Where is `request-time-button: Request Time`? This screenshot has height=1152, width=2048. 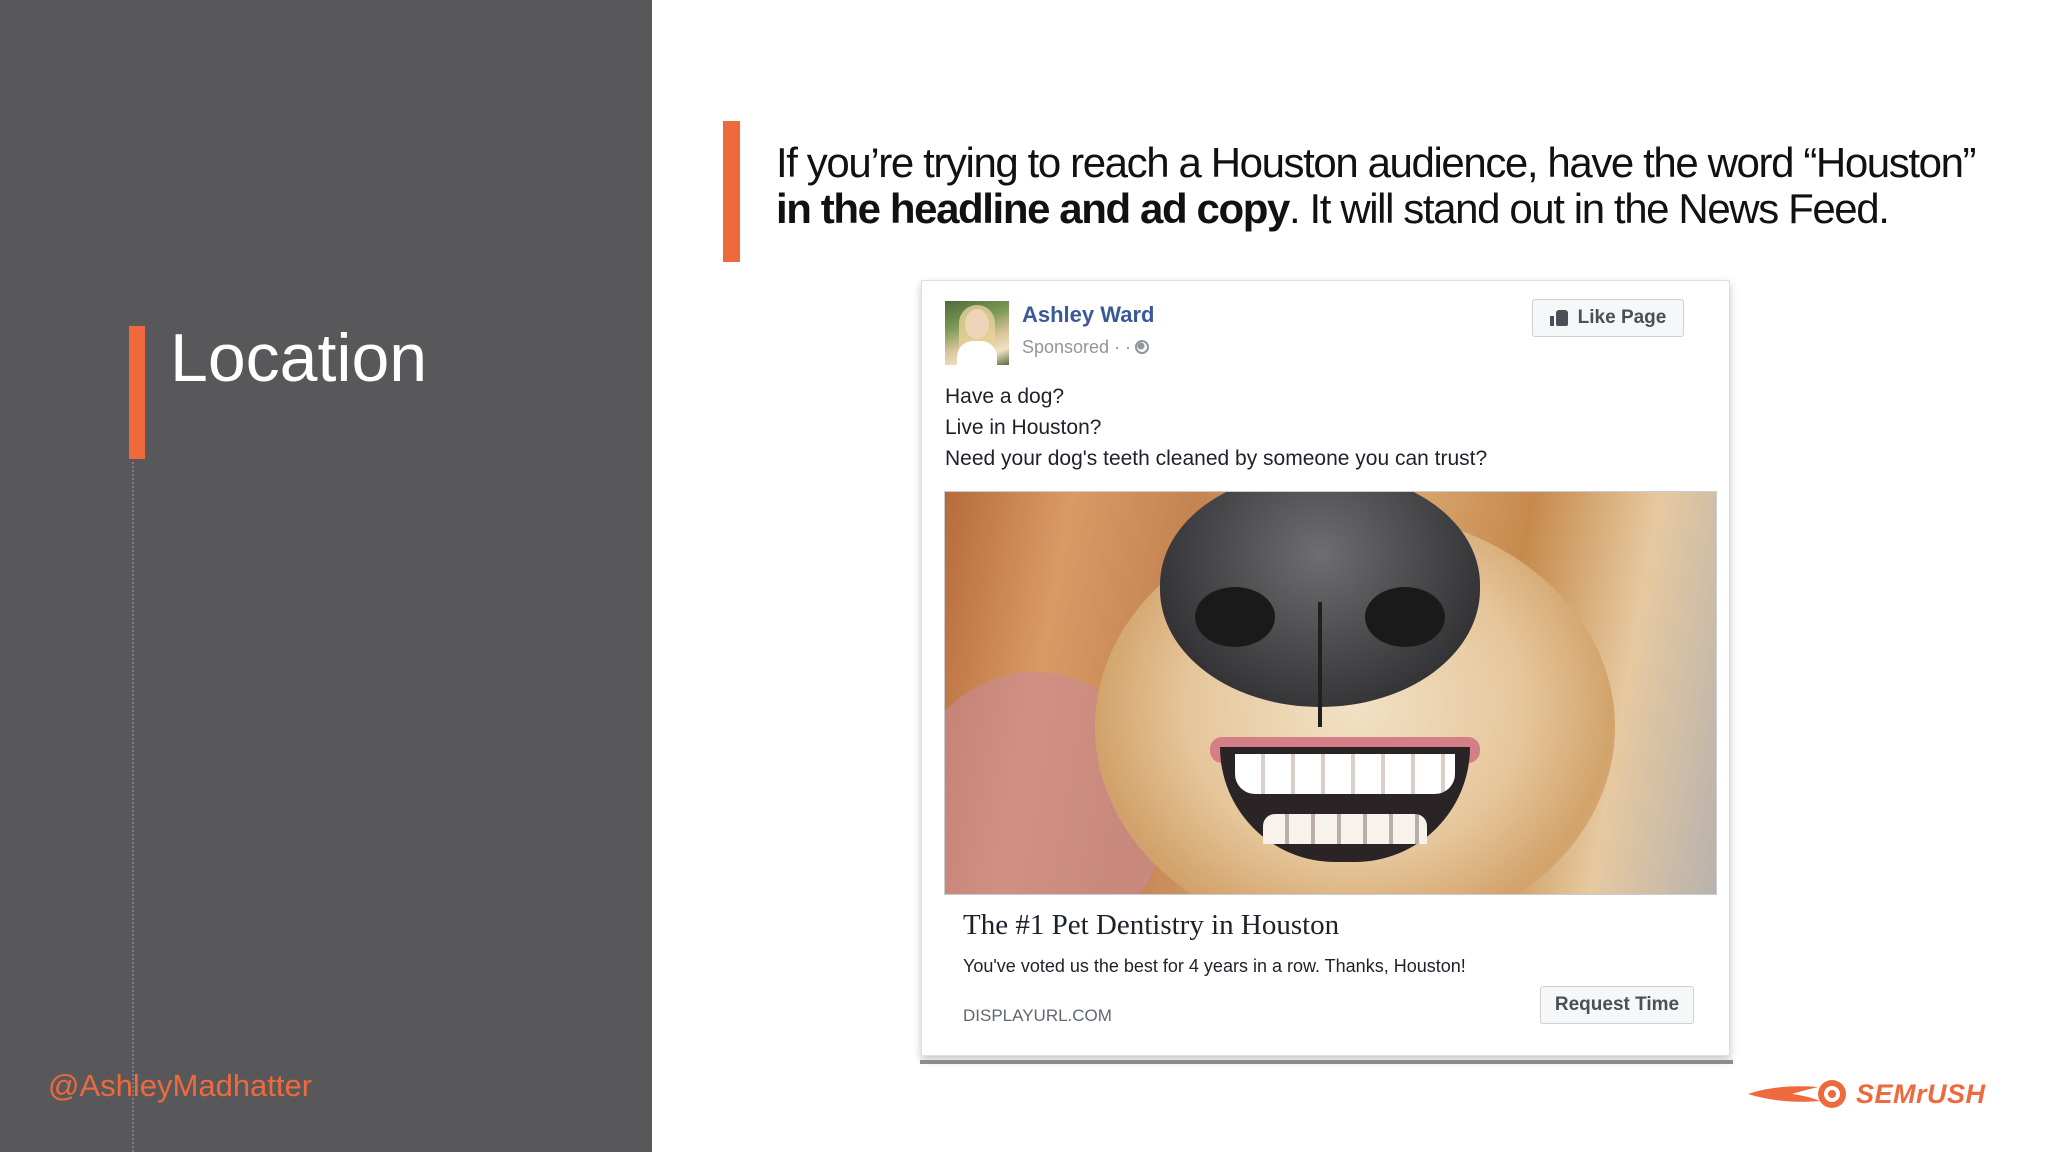 request-time-button: Request Time is located at coordinates (1617, 1005).